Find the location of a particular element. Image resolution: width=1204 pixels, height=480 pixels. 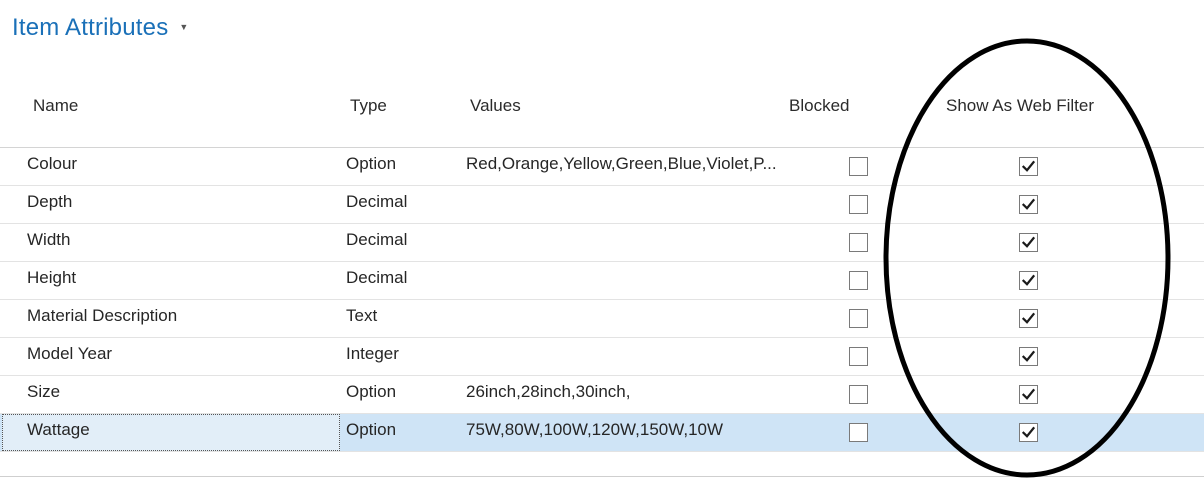

table-row: Material Description Text is located at coordinates (602, 319).